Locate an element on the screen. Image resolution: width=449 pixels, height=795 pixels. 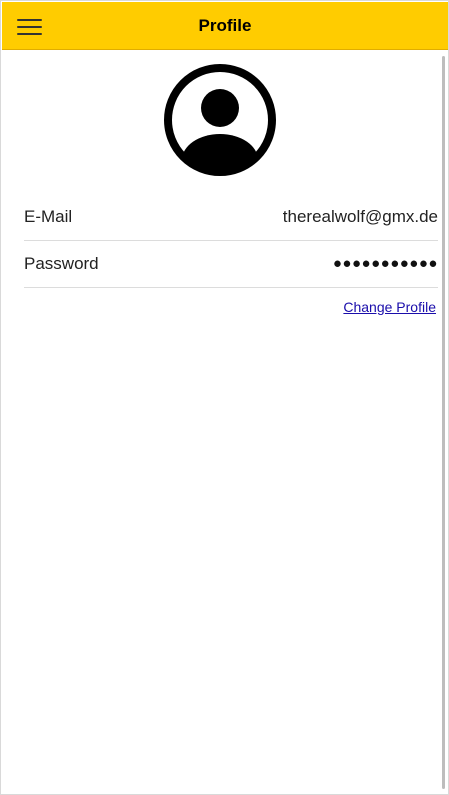
app-bar: Profile is located at coordinates (225, 26).